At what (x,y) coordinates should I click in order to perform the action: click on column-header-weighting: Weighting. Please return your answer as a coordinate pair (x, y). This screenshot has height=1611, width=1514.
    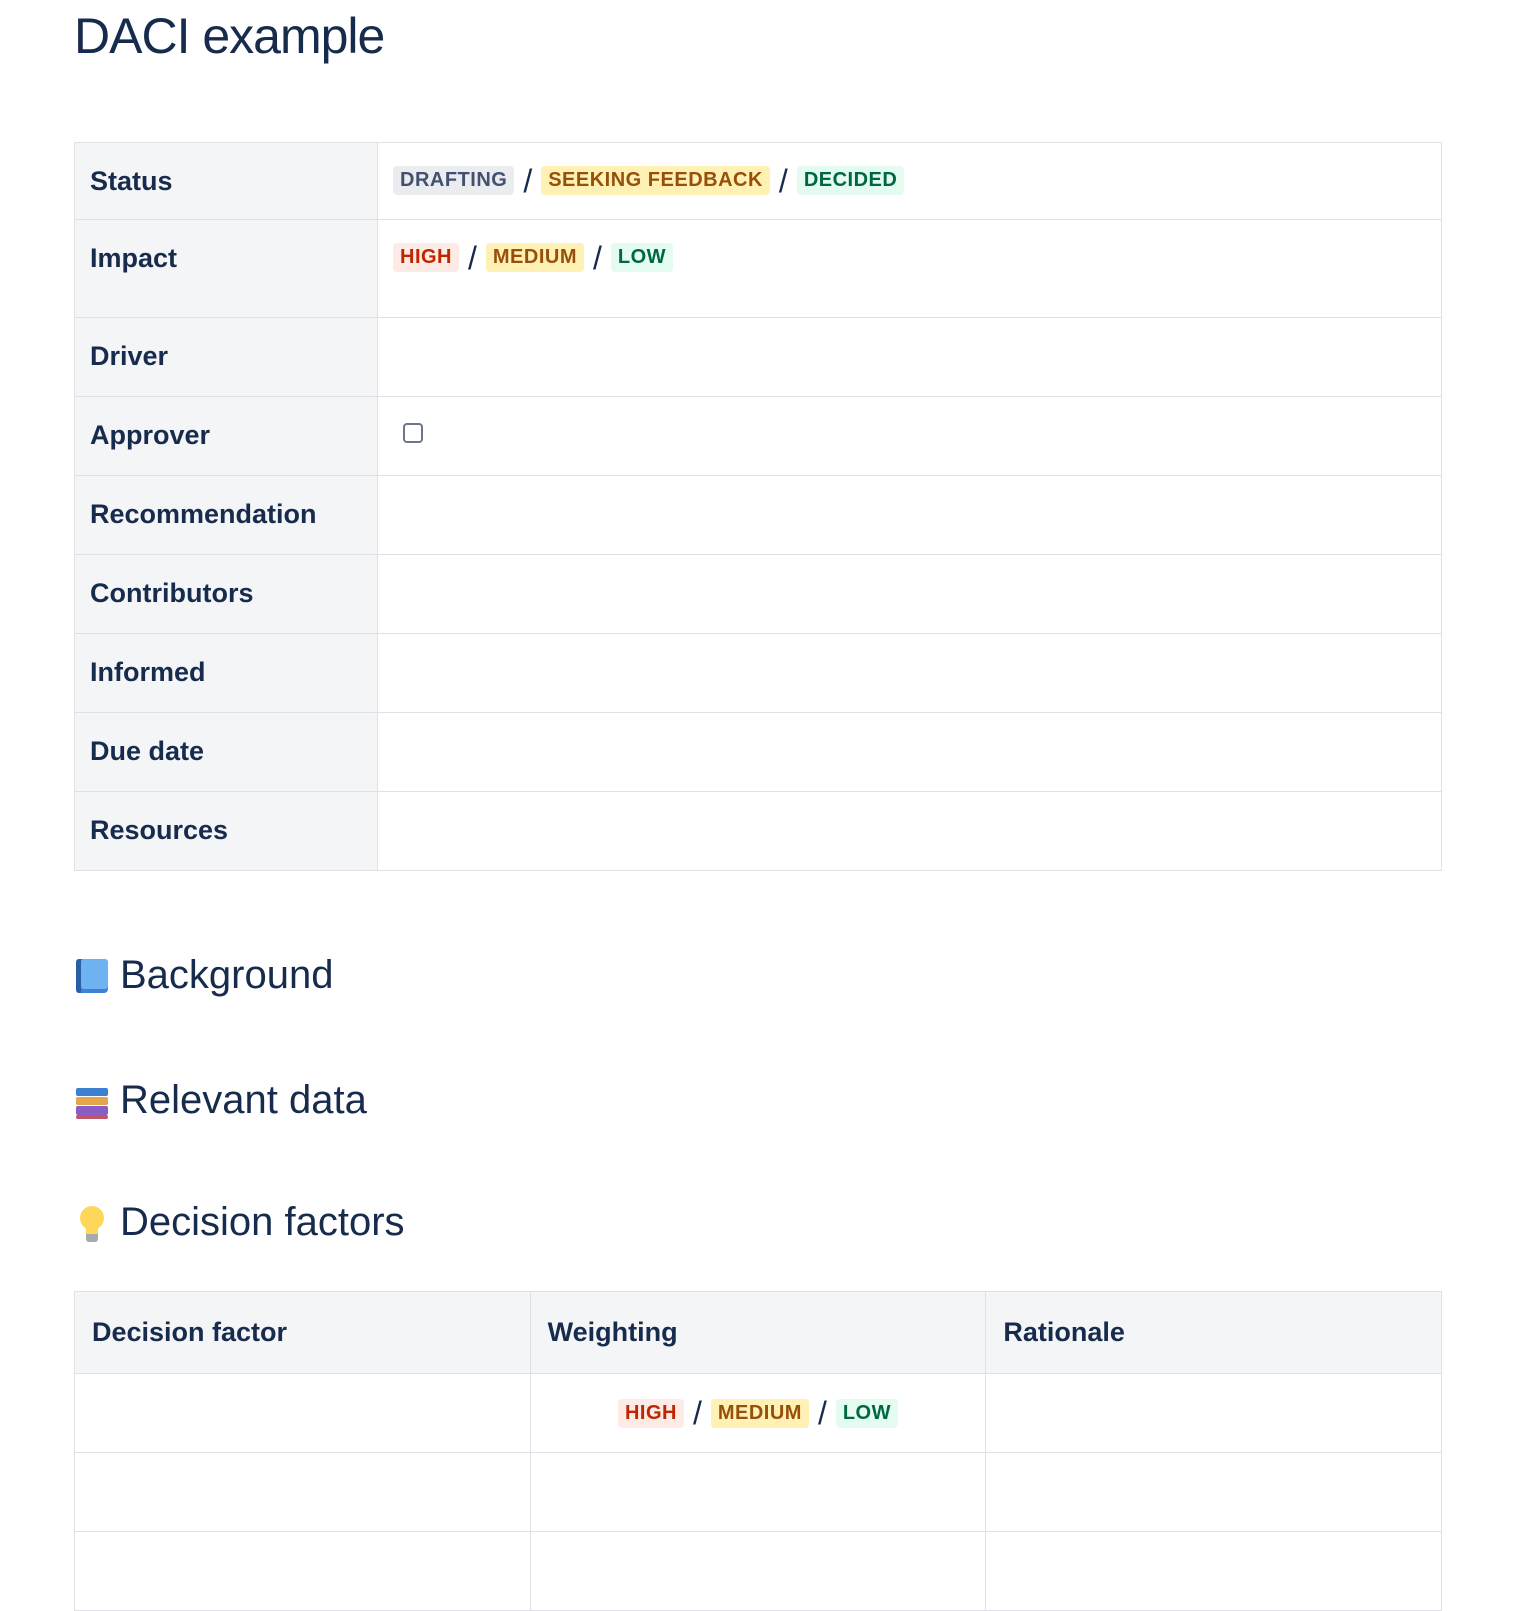
    Looking at the image, I should click on (758, 1332).